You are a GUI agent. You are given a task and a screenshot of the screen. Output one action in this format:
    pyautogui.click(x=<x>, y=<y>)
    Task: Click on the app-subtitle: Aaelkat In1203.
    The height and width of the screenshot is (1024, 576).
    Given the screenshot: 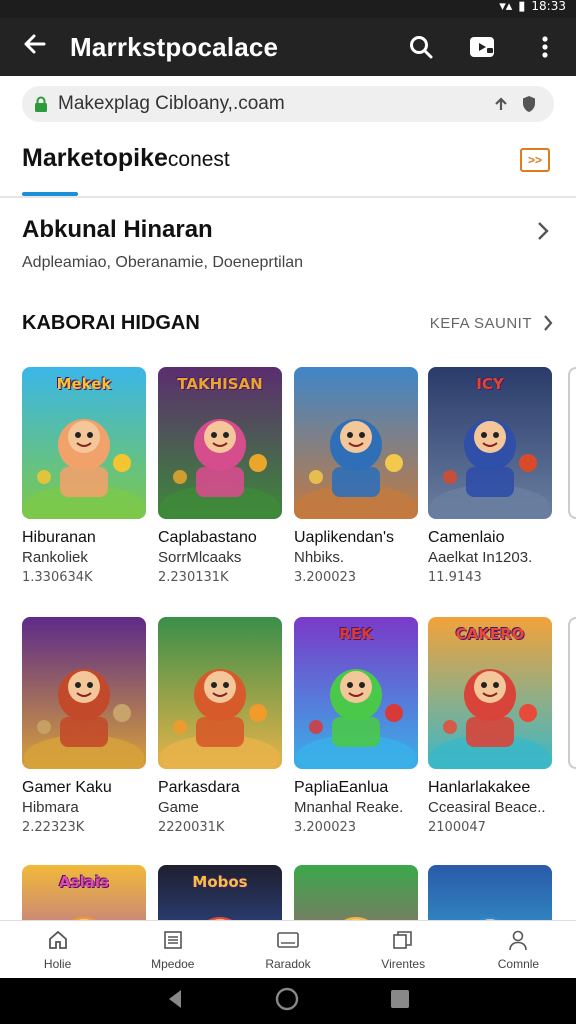 What is the action you would take?
    pyautogui.click(x=480, y=557)
    